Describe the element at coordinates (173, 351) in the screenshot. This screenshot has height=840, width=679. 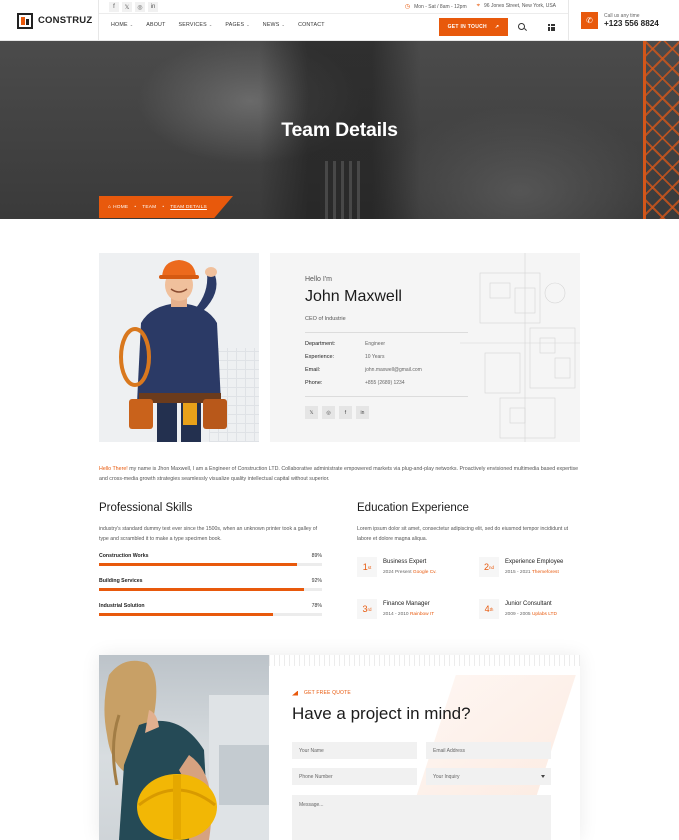
I see `worker-illustration` at that location.